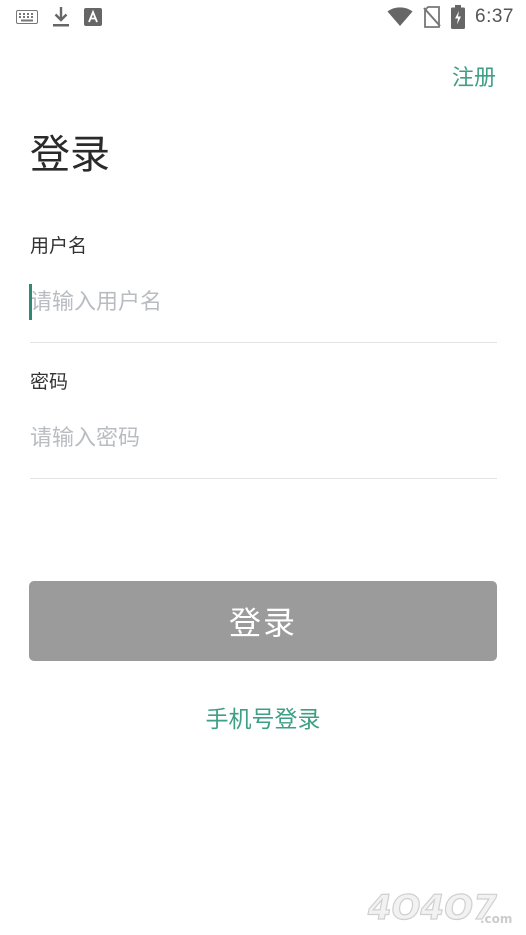 The width and height of the screenshot is (526, 935). What do you see at coordinates (49, 382) in the screenshot?
I see `password-label: 密码` at bounding box center [49, 382].